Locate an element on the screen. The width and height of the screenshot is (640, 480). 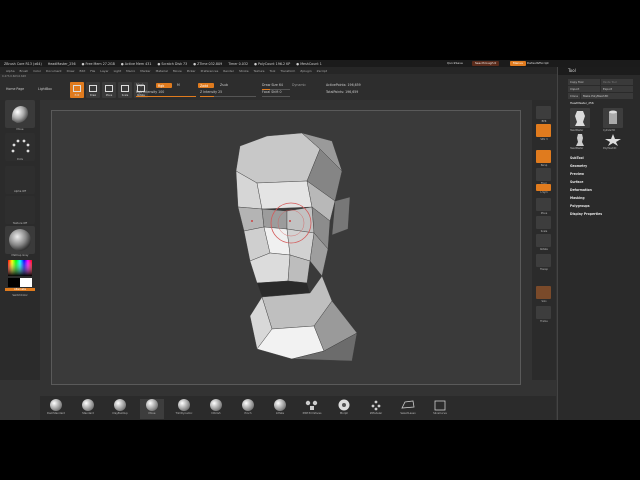
menu-macro: Macro is located at coordinates (130, 71).